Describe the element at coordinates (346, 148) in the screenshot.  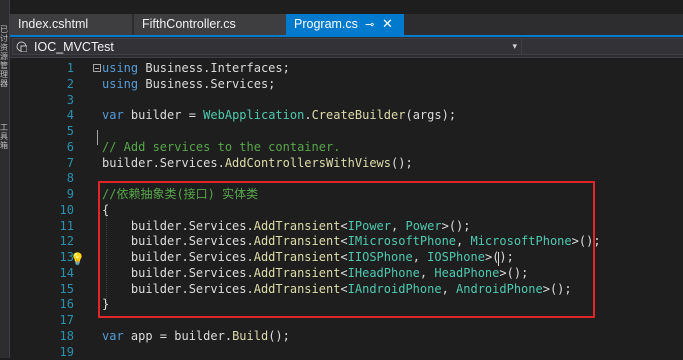
I see `code-line: 6 // Add services to the container.` at that location.